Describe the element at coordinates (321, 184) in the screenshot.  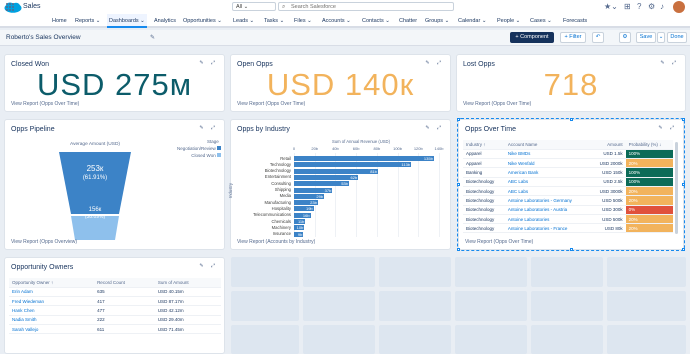
I see `bar: 53b` at that location.